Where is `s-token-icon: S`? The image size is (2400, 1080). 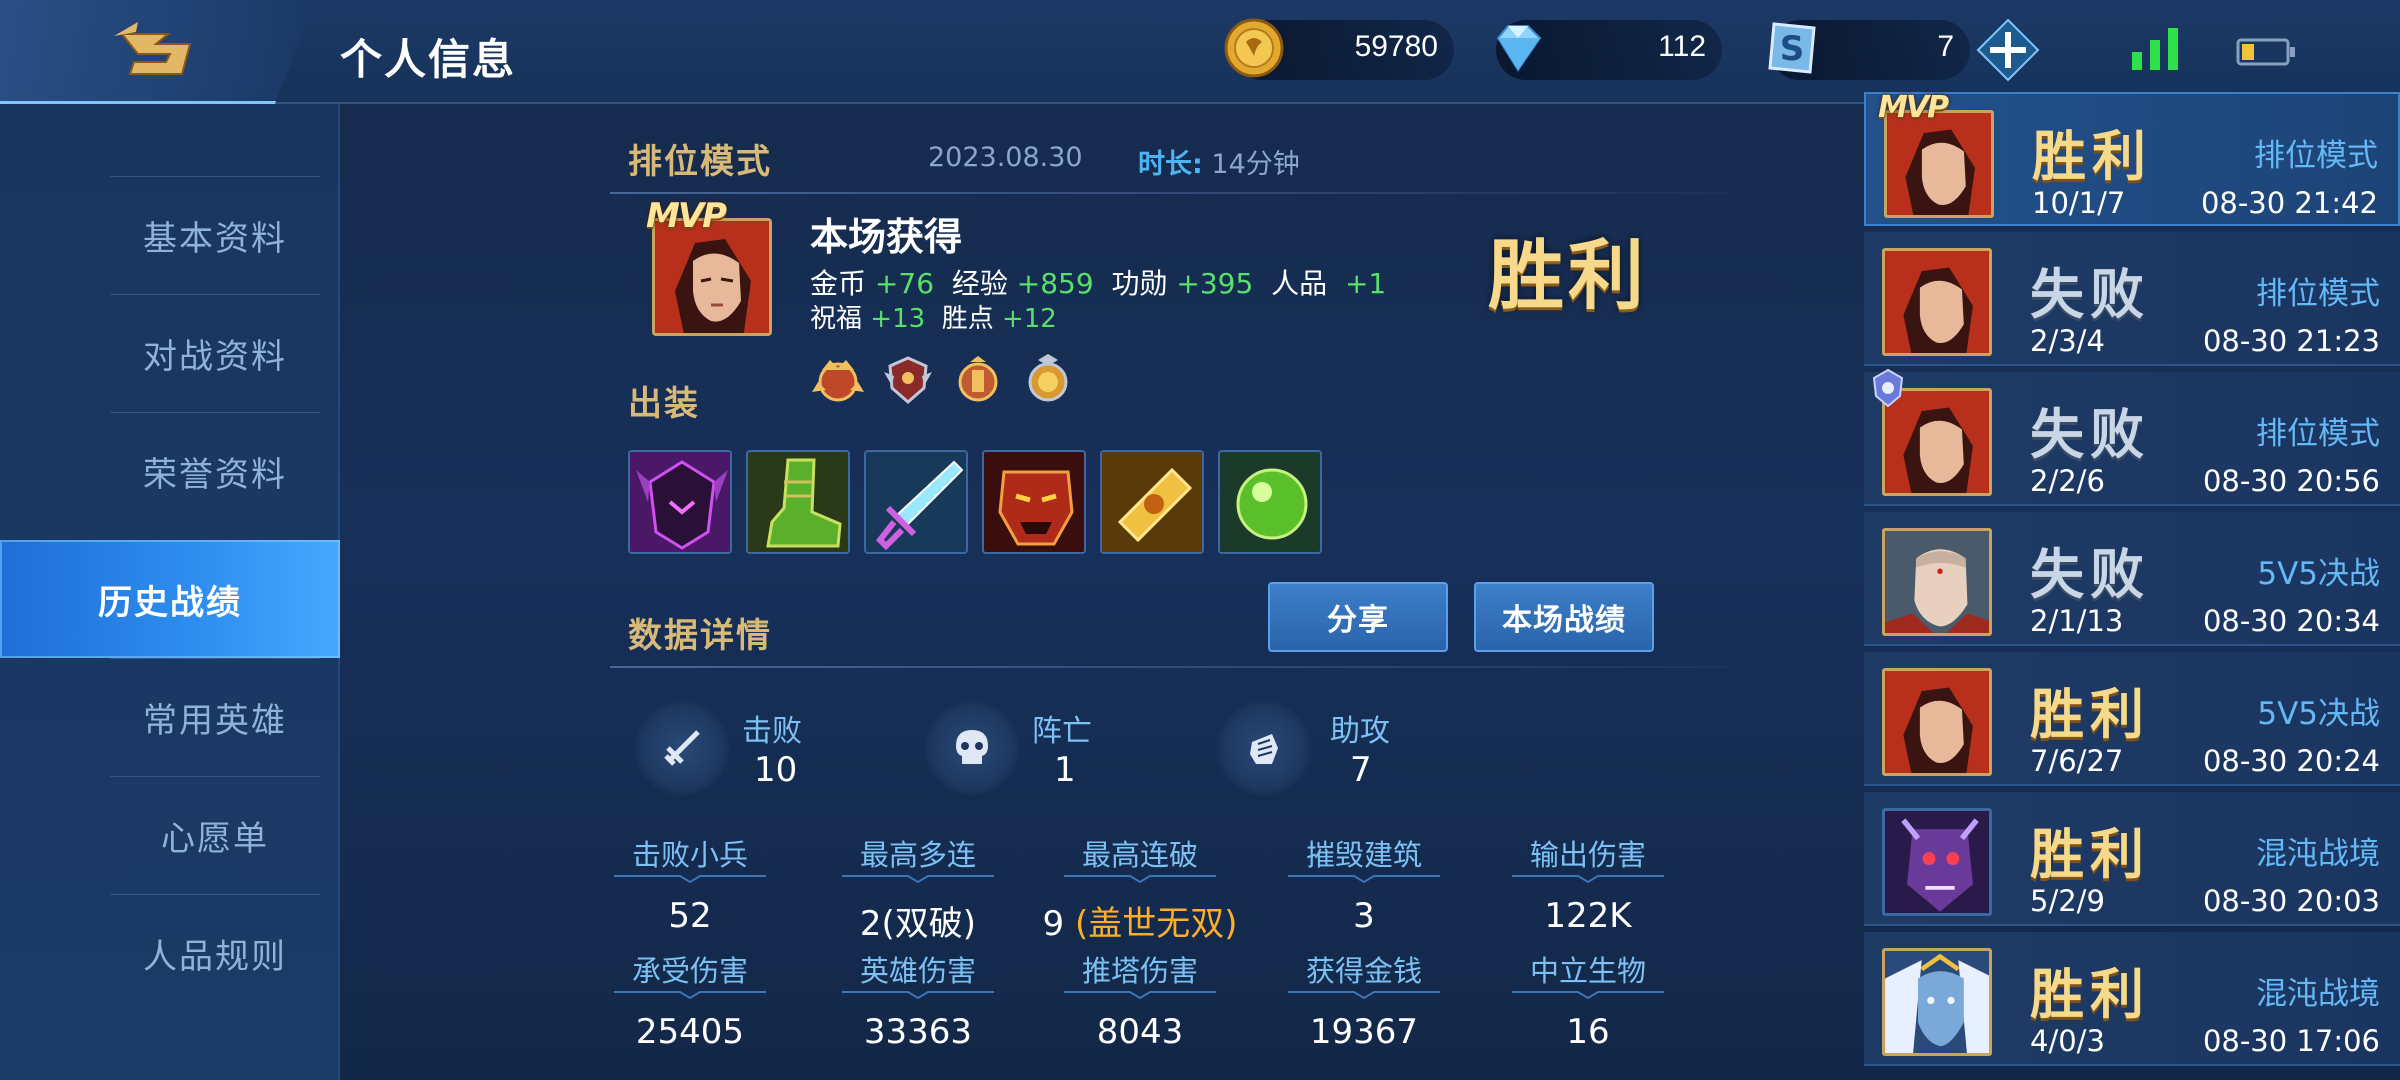 s-token-icon: S is located at coordinates (1792, 48).